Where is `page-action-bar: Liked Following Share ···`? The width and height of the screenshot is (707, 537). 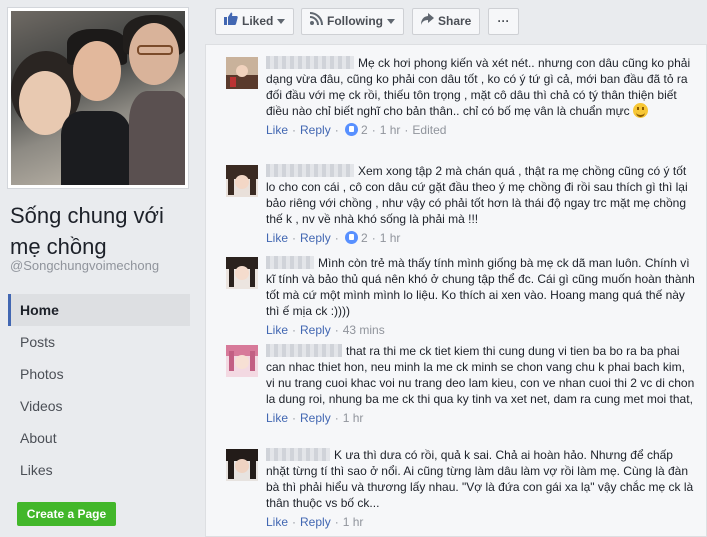 page-action-bar: Liked Following Share ··· is located at coordinates (454, 22).